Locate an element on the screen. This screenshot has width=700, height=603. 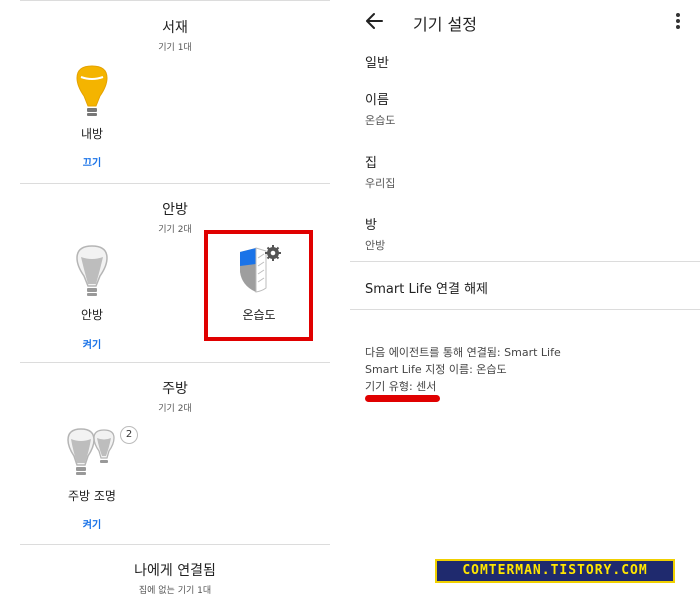
info-assigned-name: Smart Life 지정 이름: 온습도 is located at coordinates (436, 369).